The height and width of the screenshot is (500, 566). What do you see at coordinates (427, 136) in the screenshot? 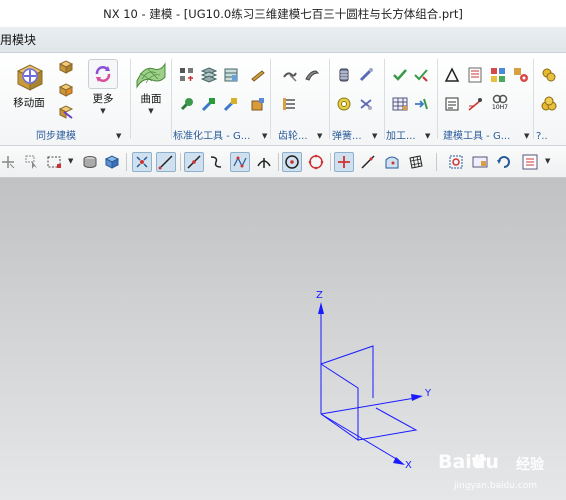
I see `group-caret-machining: ▼` at bounding box center [427, 136].